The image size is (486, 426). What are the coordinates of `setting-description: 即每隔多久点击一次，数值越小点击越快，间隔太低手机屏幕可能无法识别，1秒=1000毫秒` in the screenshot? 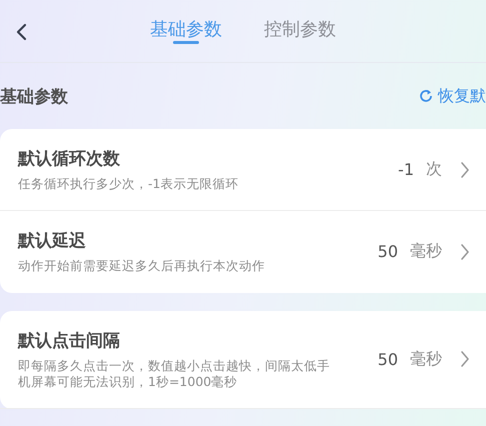 It's located at (174, 374).